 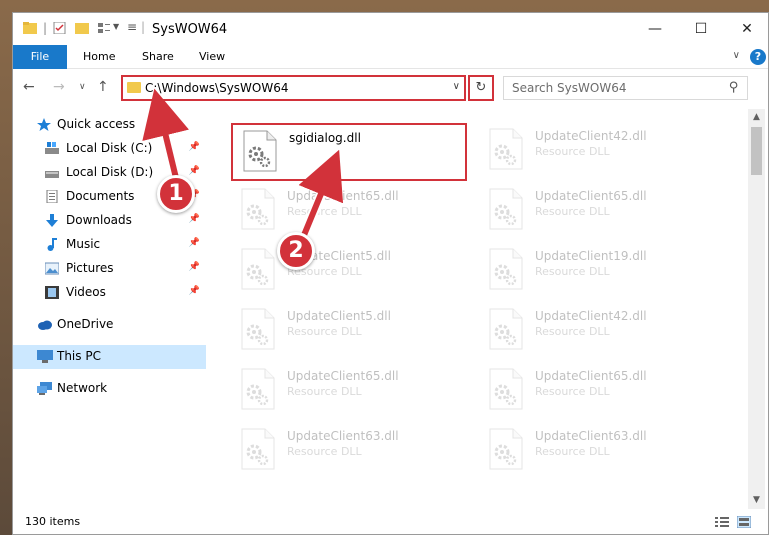 I want to click on search-input: Search SysWOW64 ⚲, so click(x=625, y=88).